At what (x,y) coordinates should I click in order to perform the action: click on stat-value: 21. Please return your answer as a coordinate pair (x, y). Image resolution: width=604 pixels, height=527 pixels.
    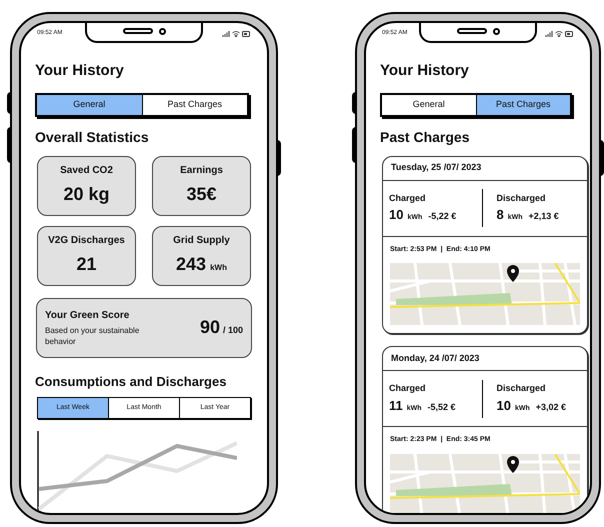
    Looking at the image, I should click on (86, 264).